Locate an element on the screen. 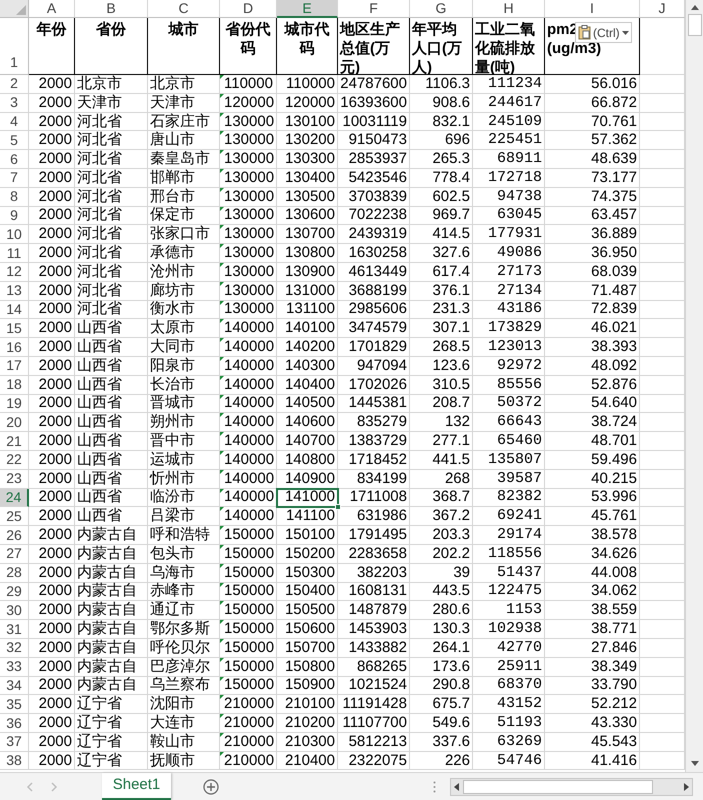 The width and height of the screenshot is (703, 800). column-header: A is located at coordinates (52, 9).